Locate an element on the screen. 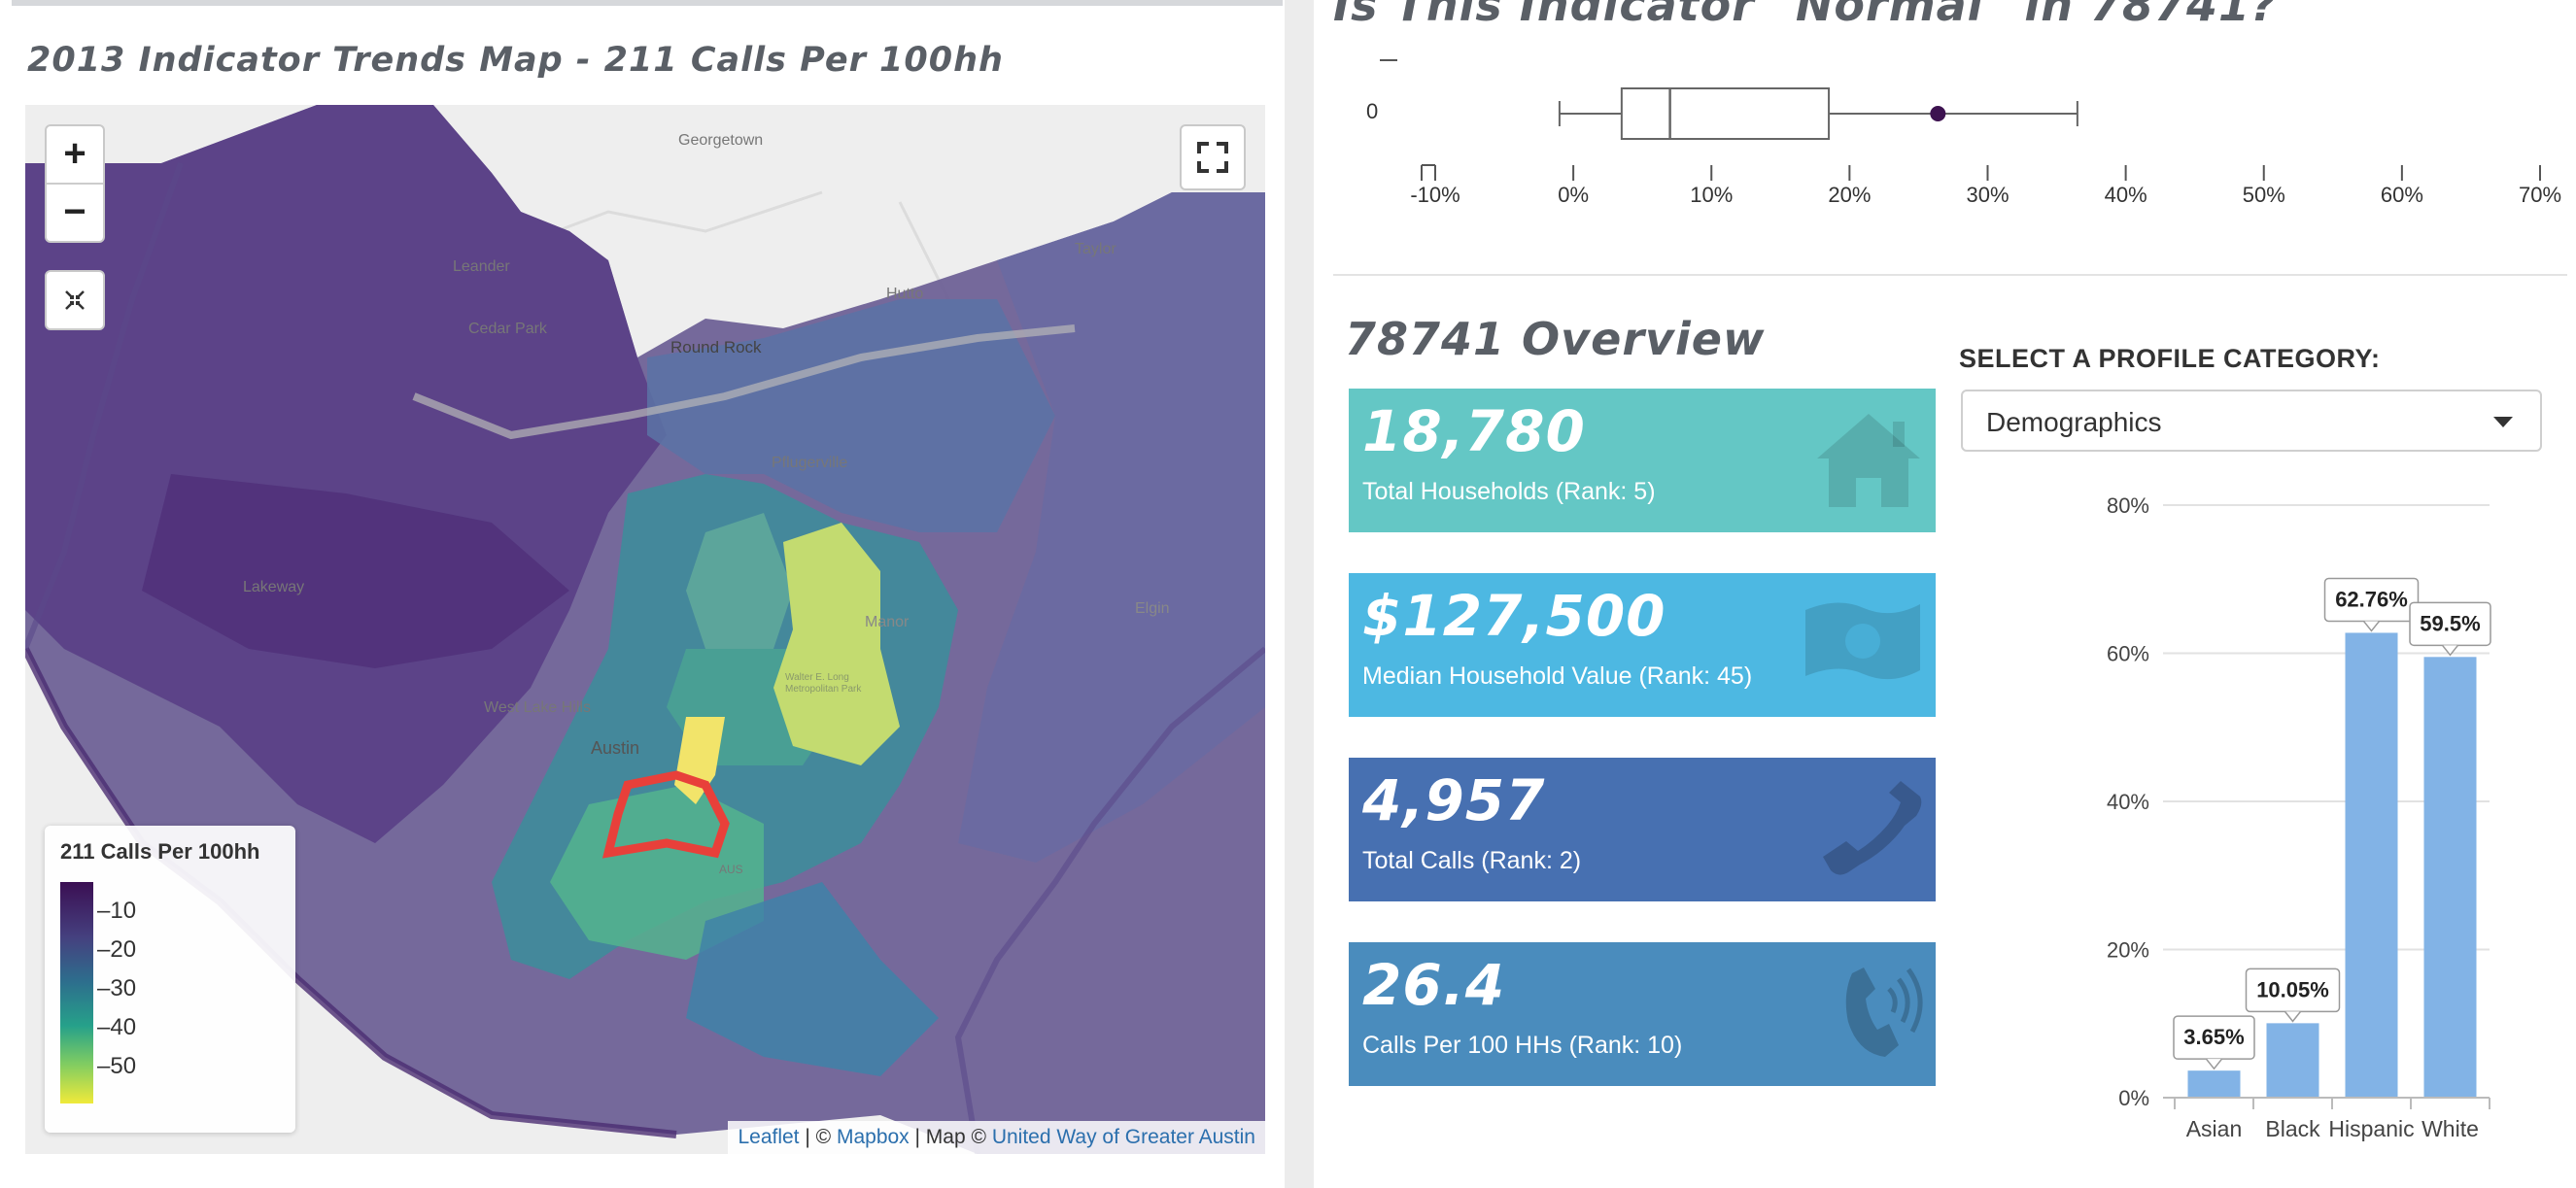  chevron-down-icon is located at coordinates (2503, 422).